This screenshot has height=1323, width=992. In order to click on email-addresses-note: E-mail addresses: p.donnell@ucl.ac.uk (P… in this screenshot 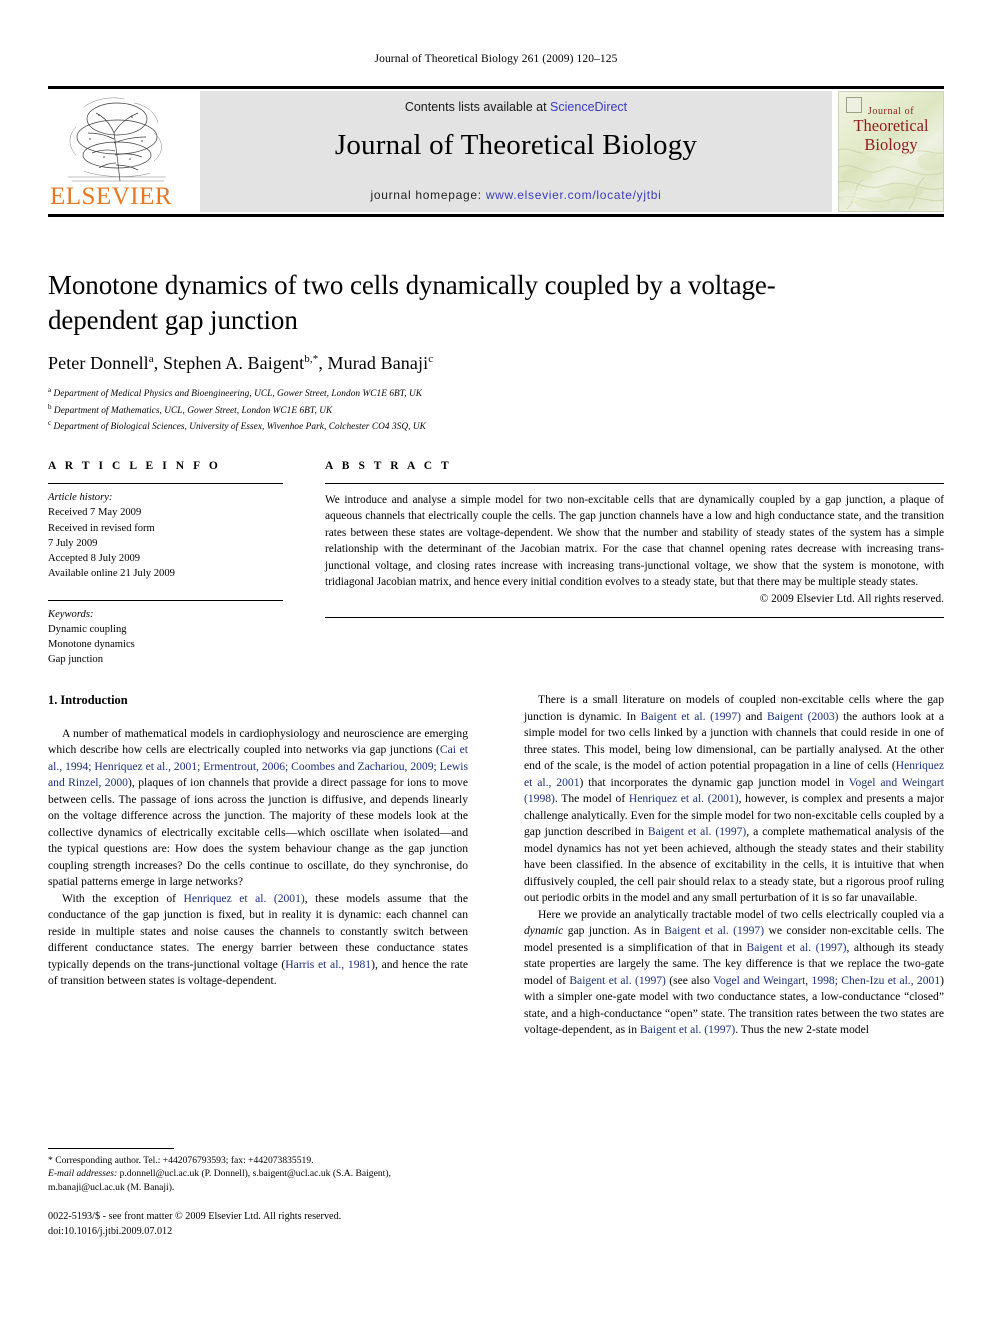, I will do `click(258, 1180)`.